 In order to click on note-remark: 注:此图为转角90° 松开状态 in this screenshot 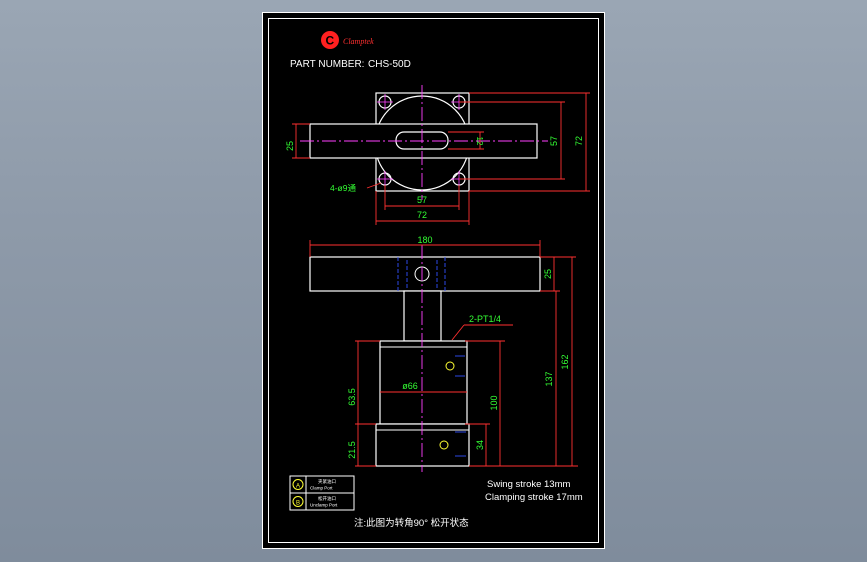, I will do `click(411, 523)`.